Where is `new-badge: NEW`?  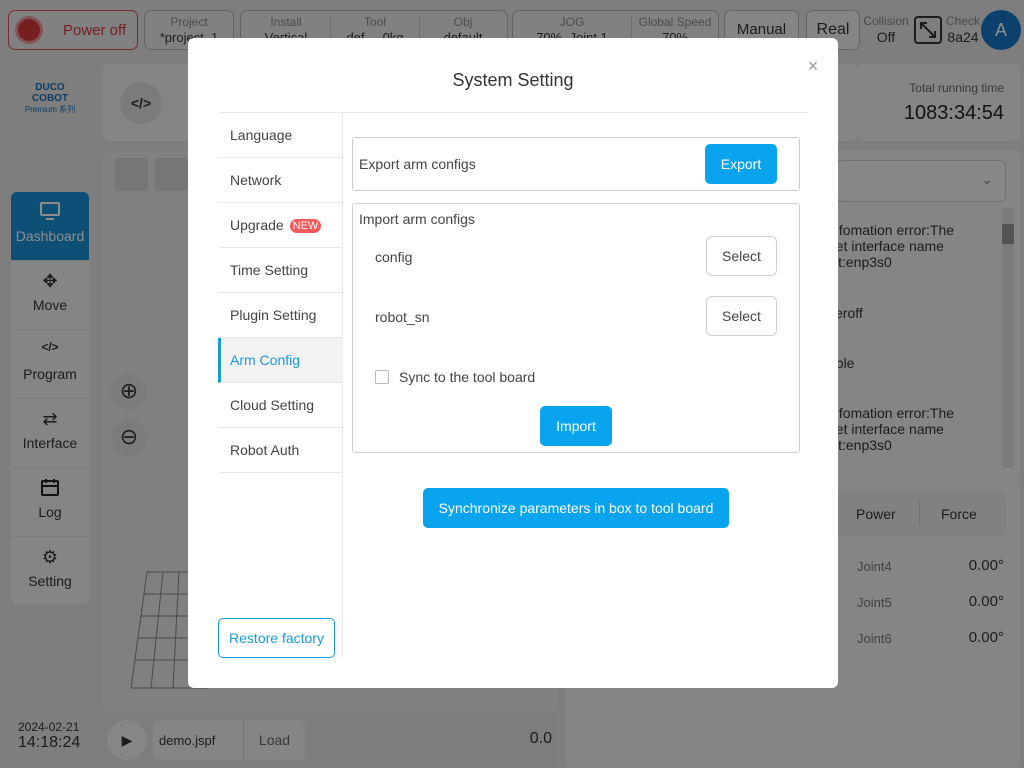 new-badge: NEW is located at coordinates (305, 226).